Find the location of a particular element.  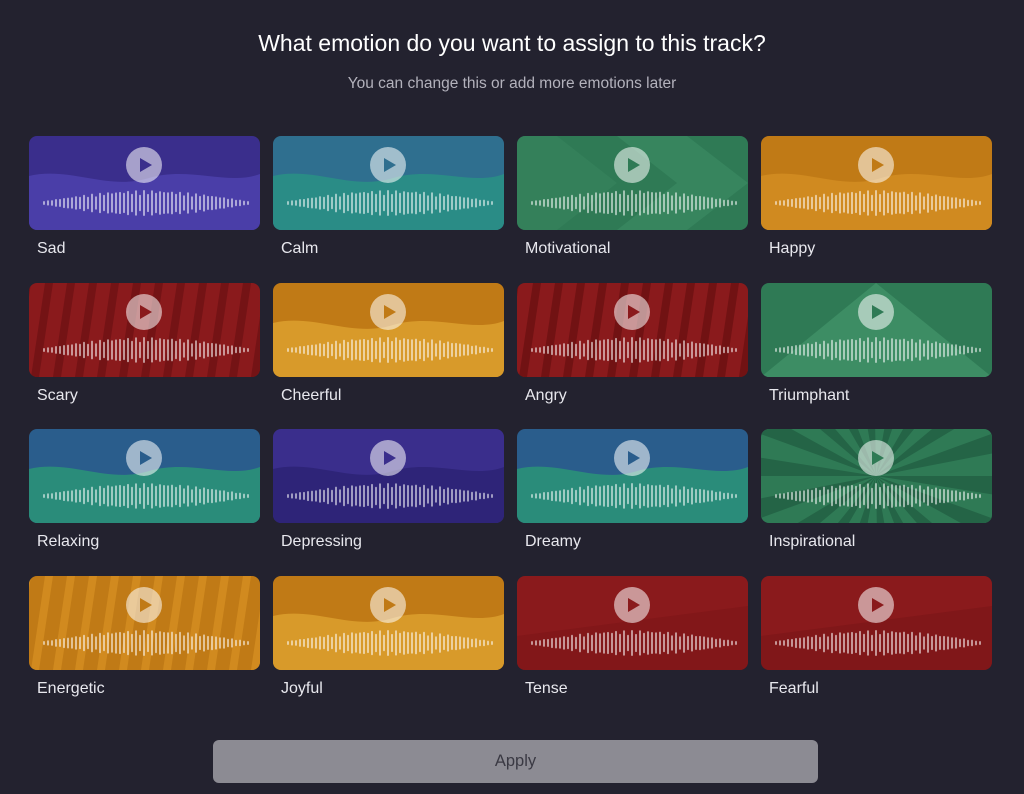

emotion-card-happy: Happy is located at coordinates (876, 201).